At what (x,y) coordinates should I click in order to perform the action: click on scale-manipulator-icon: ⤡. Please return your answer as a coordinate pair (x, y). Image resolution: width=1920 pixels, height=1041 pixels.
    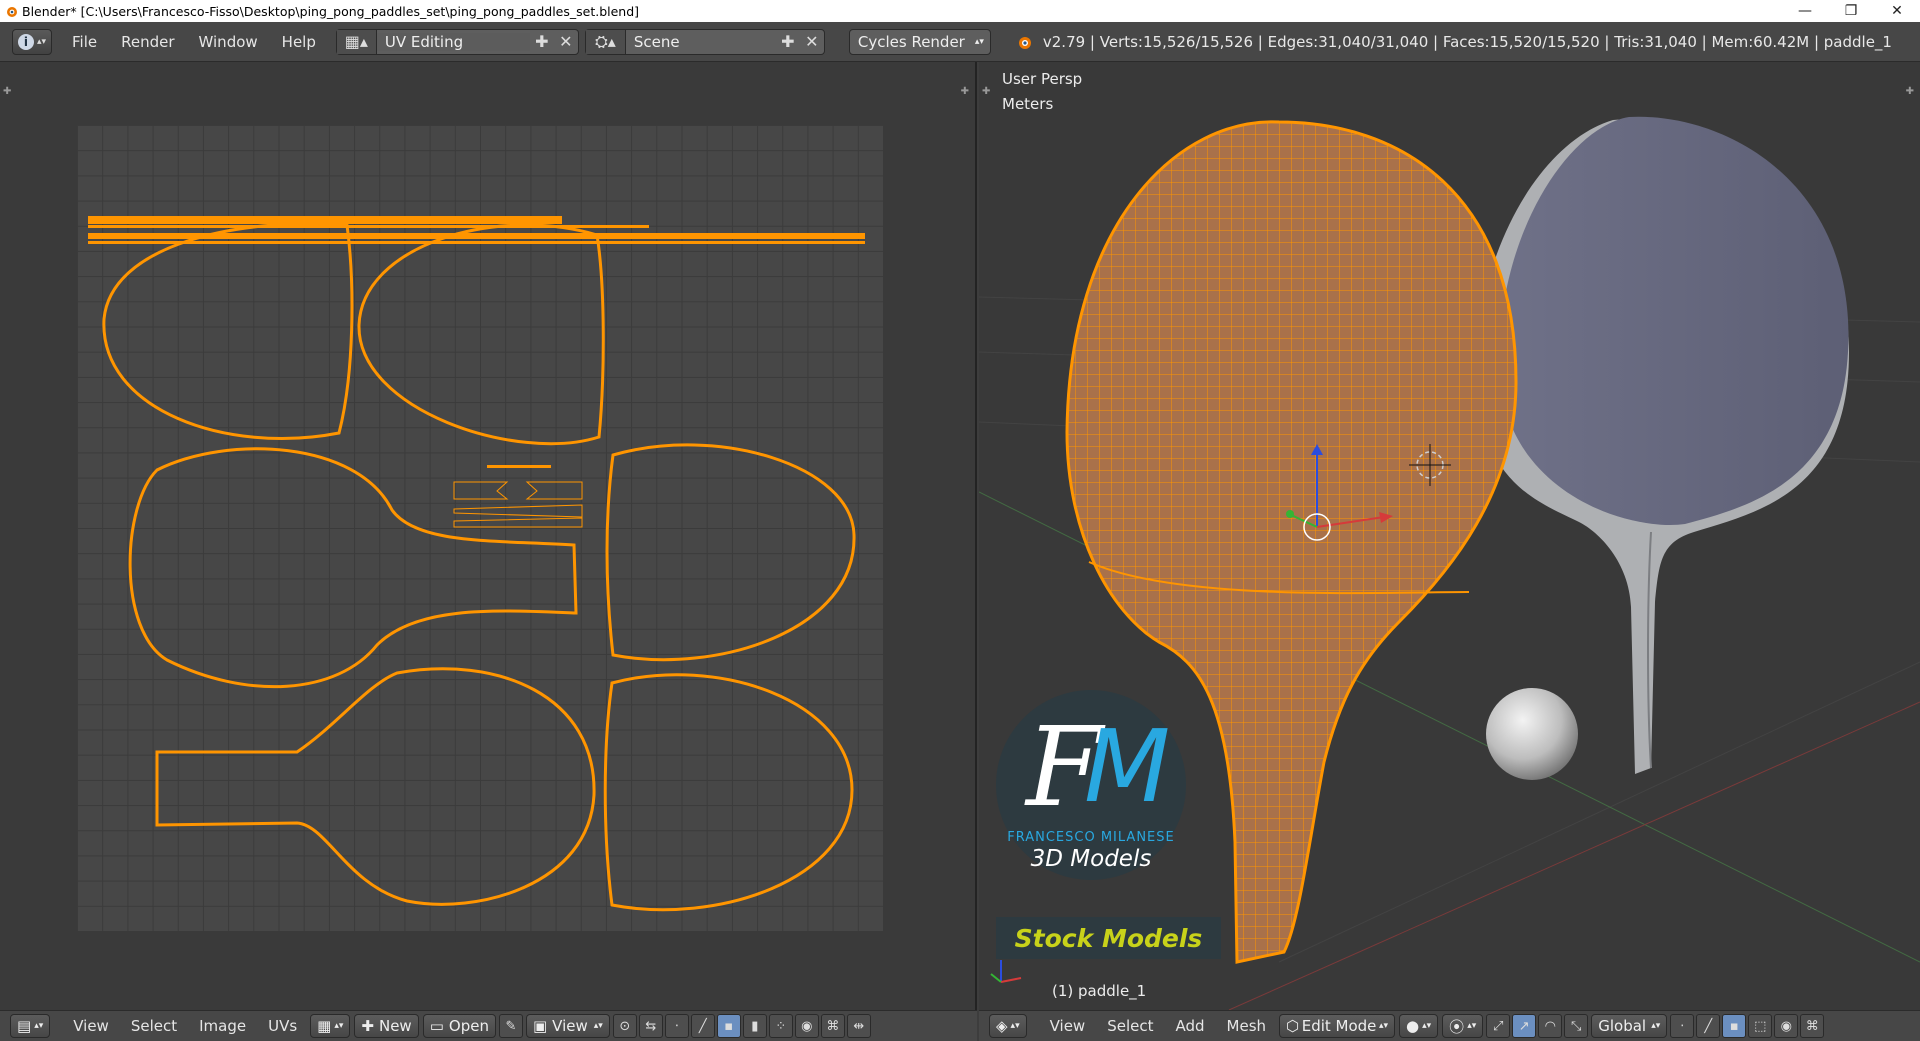
    Looking at the image, I should click on (1576, 1026).